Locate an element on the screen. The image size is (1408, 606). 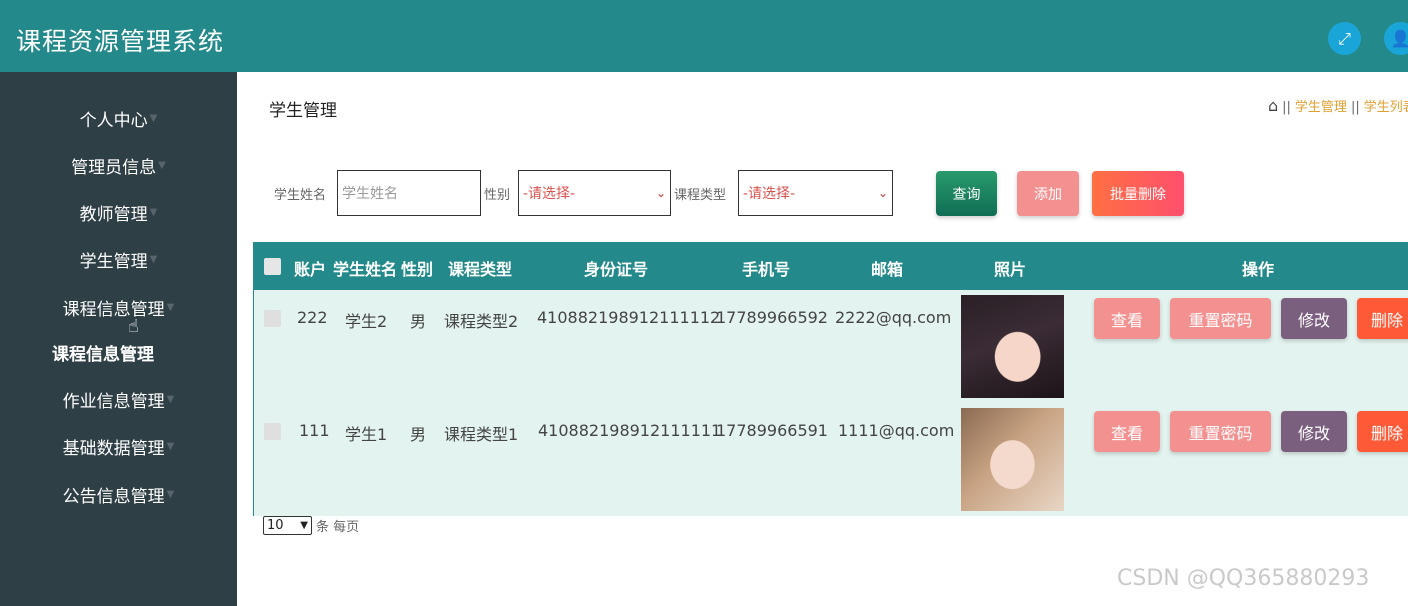
page-title: 学生管理 is located at coordinates (303, 111).